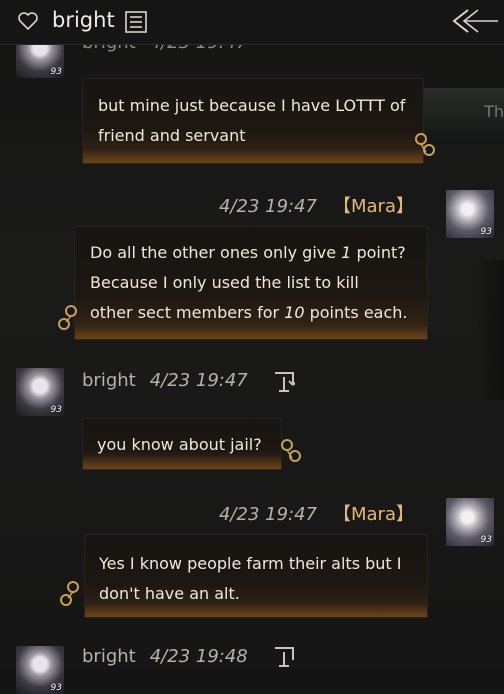  What do you see at coordinates (198, 656) in the screenshot?
I see `message-time: 4/23 19:48` at bounding box center [198, 656].